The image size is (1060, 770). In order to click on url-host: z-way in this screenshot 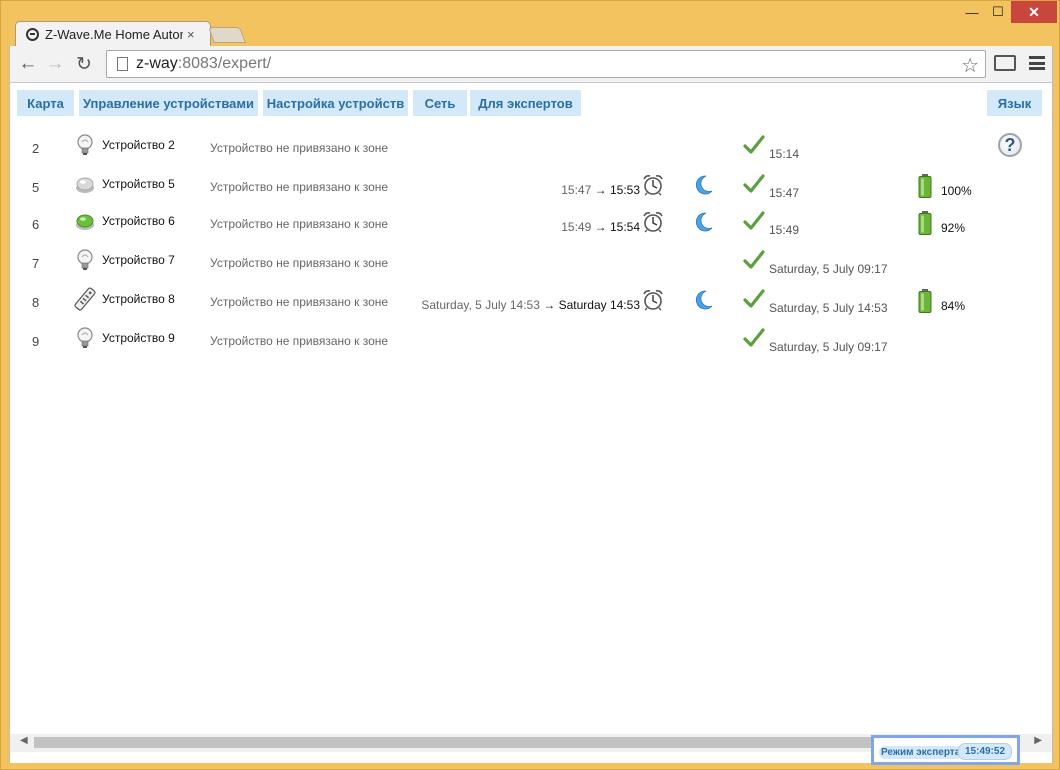, I will do `click(157, 63)`.